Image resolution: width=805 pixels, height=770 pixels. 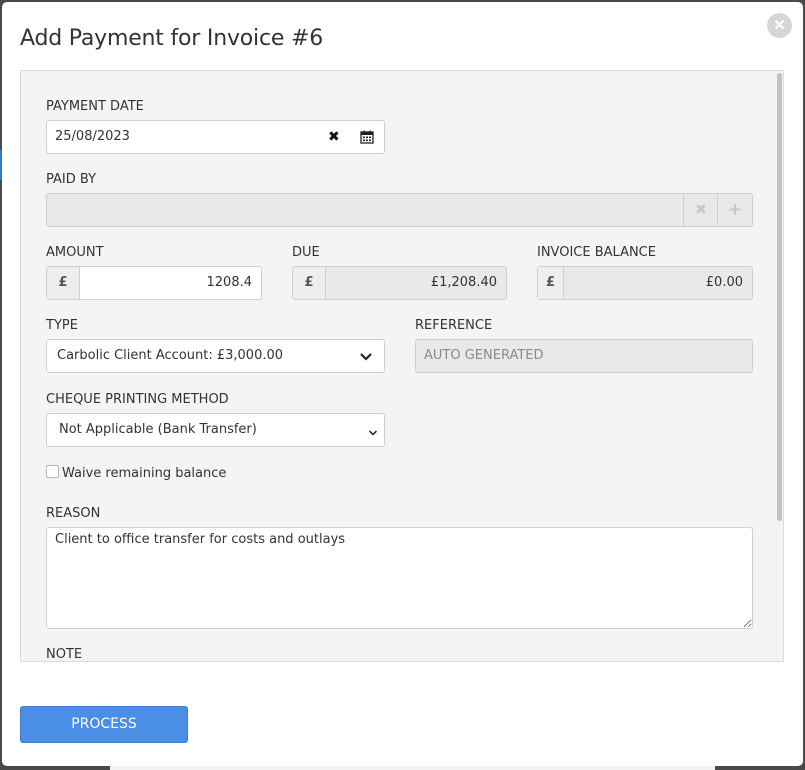 What do you see at coordinates (399, 210) in the screenshot?
I see `paid-by-field: ✖ +` at bounding box center [399, 210].